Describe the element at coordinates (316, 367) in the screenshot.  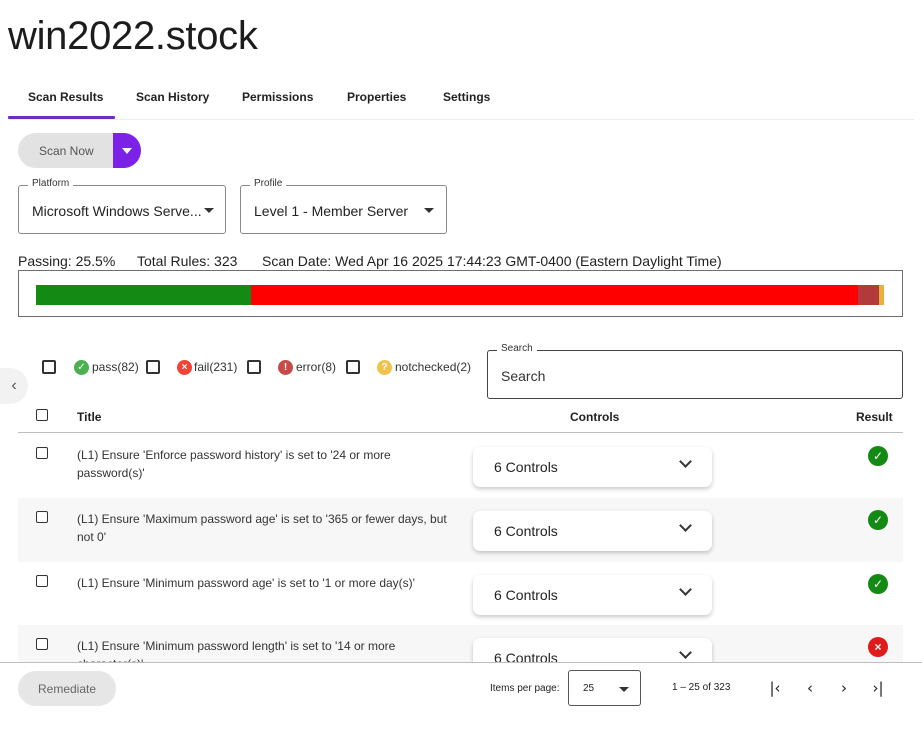
I see `filter-error-label: error(8)` at that location.